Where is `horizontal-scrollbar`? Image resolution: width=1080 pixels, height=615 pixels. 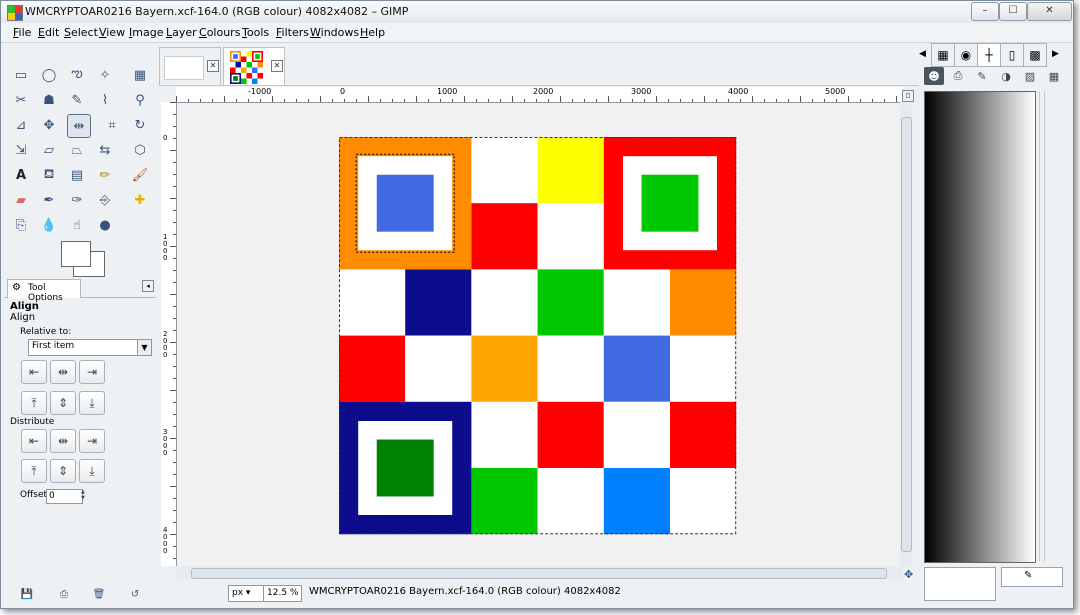
horizontal-scrollbar is located at coordinates (539, 573).